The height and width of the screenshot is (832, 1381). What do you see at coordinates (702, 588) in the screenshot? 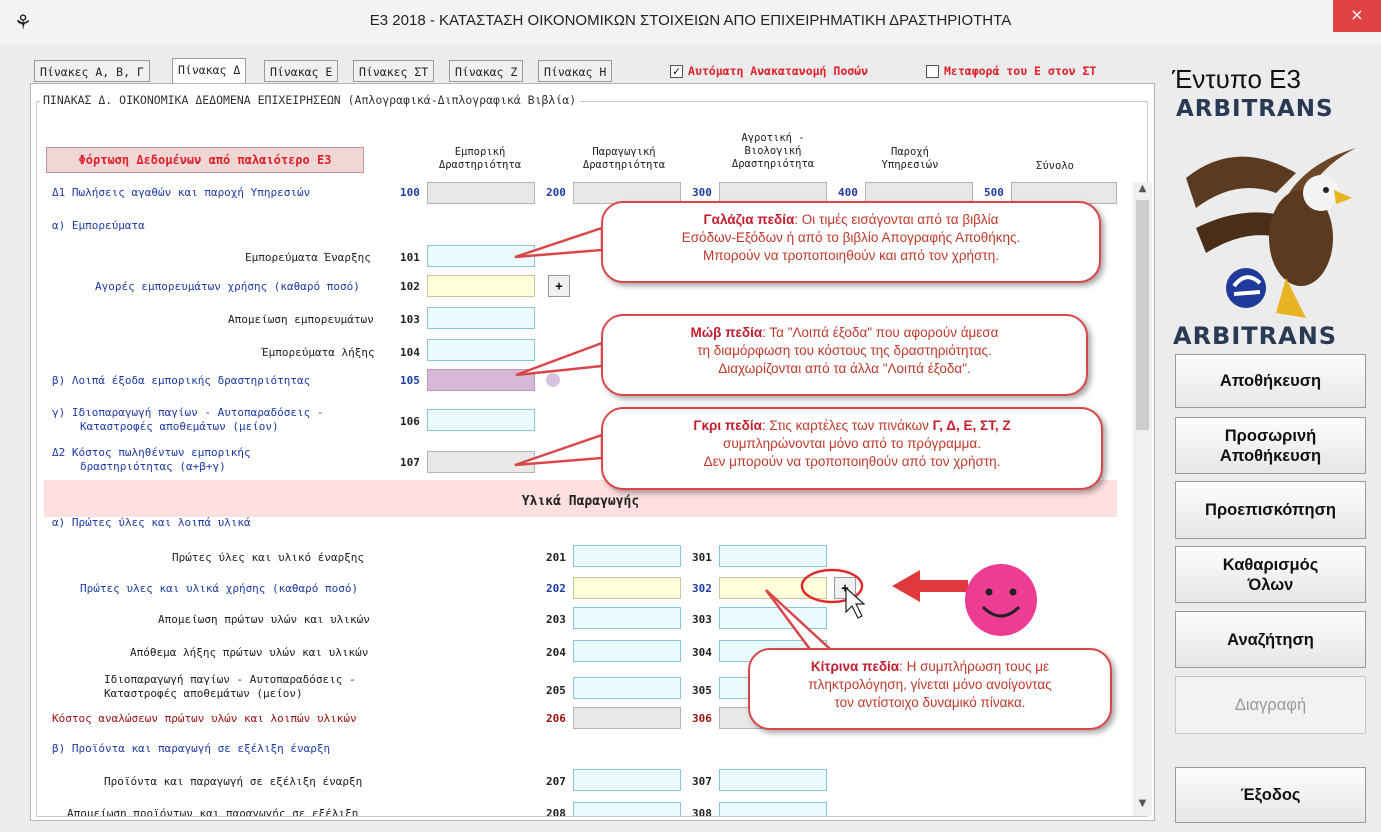
I see `code-302: 302` at bounding box center [702, 588].